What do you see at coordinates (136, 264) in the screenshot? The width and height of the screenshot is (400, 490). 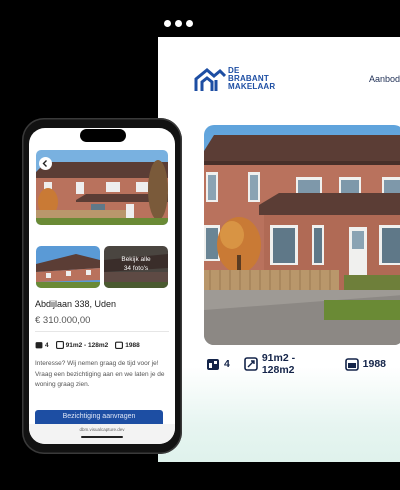 I see `view-all-photos-label: Bekijk alle 34 foto's` at bounding box center [136, 264].